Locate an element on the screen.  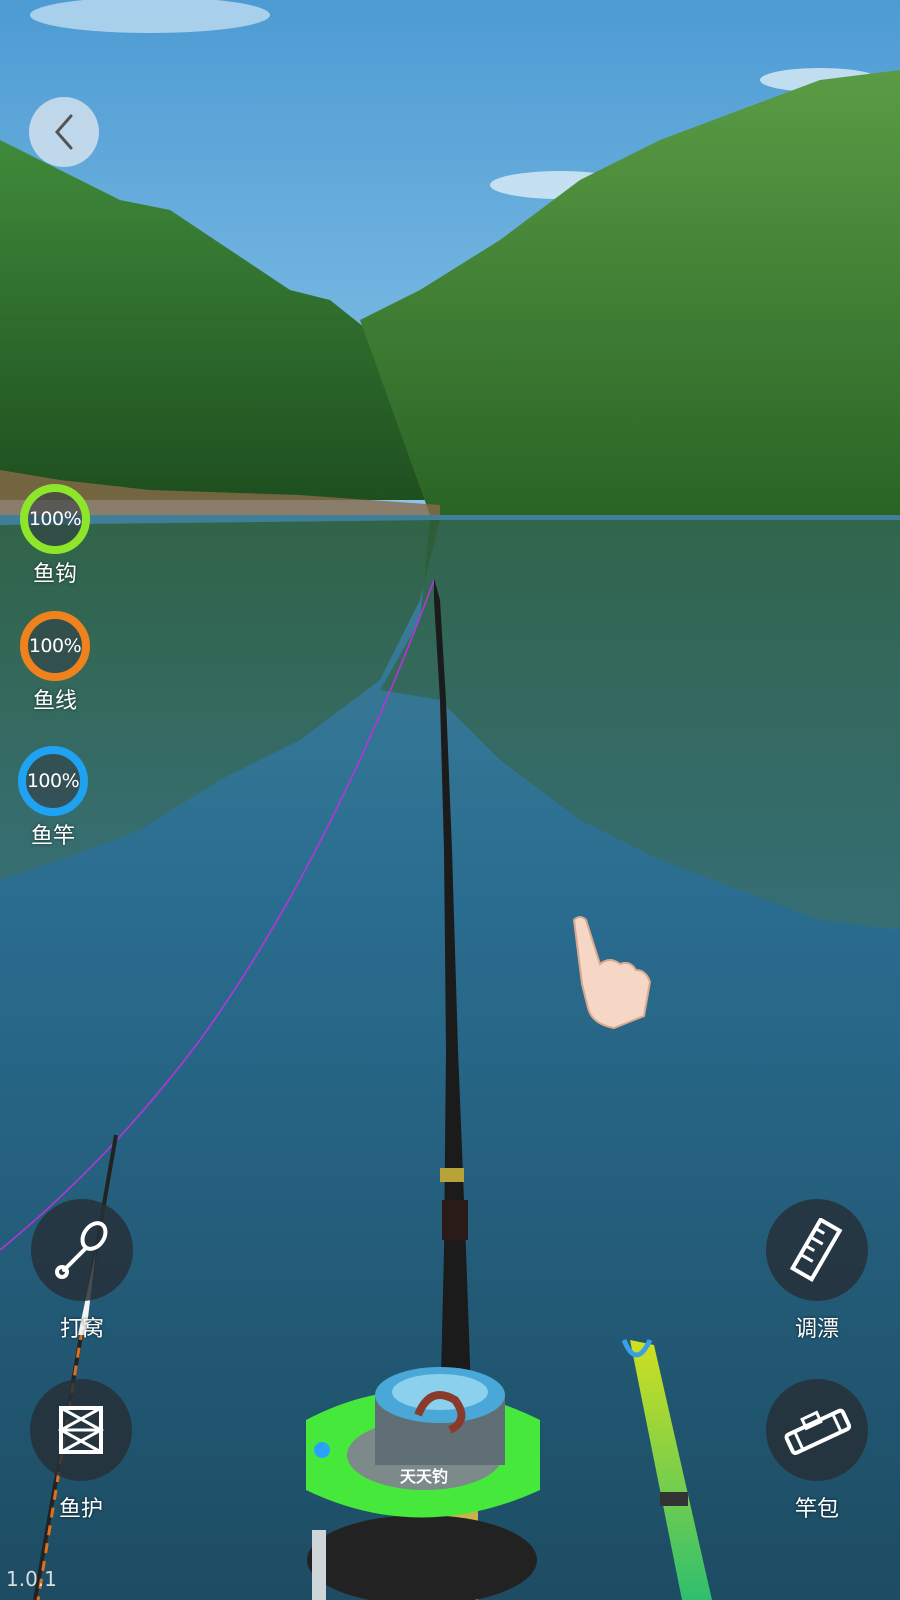
adjust-float-label: 调漂 is located at coordinates (816, 1329).